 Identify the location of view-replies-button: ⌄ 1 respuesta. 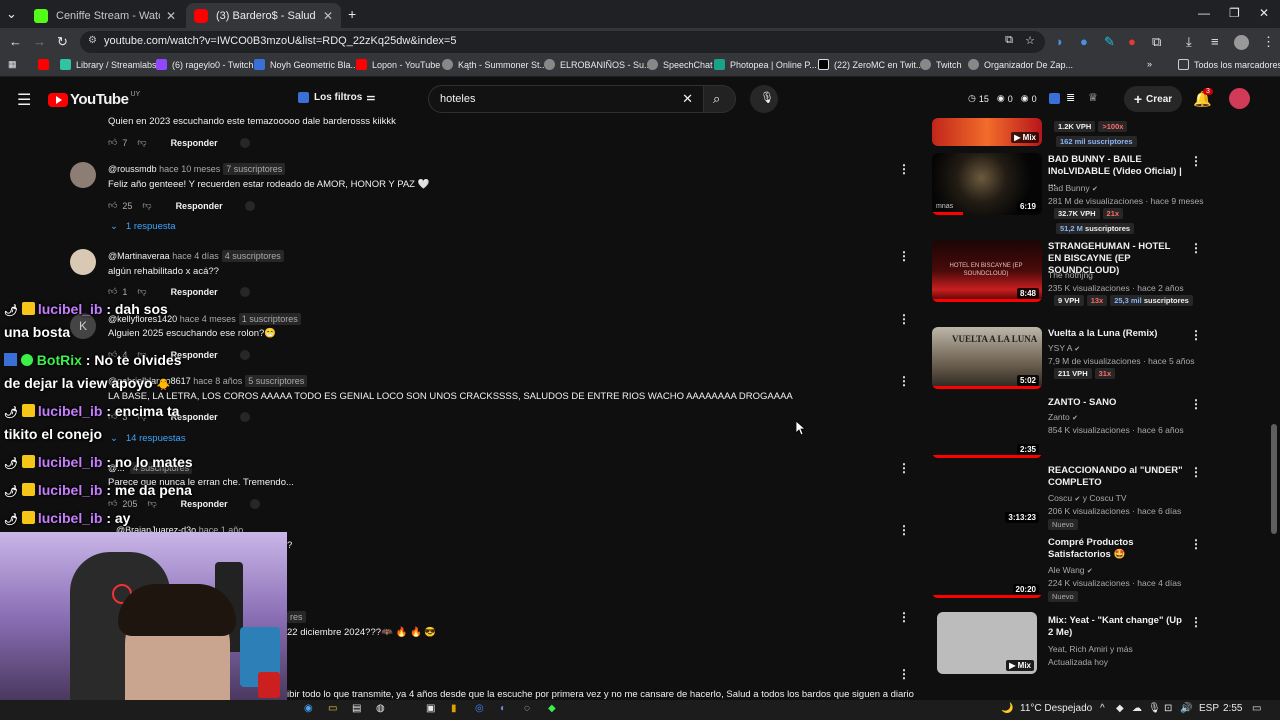
(143, 226).